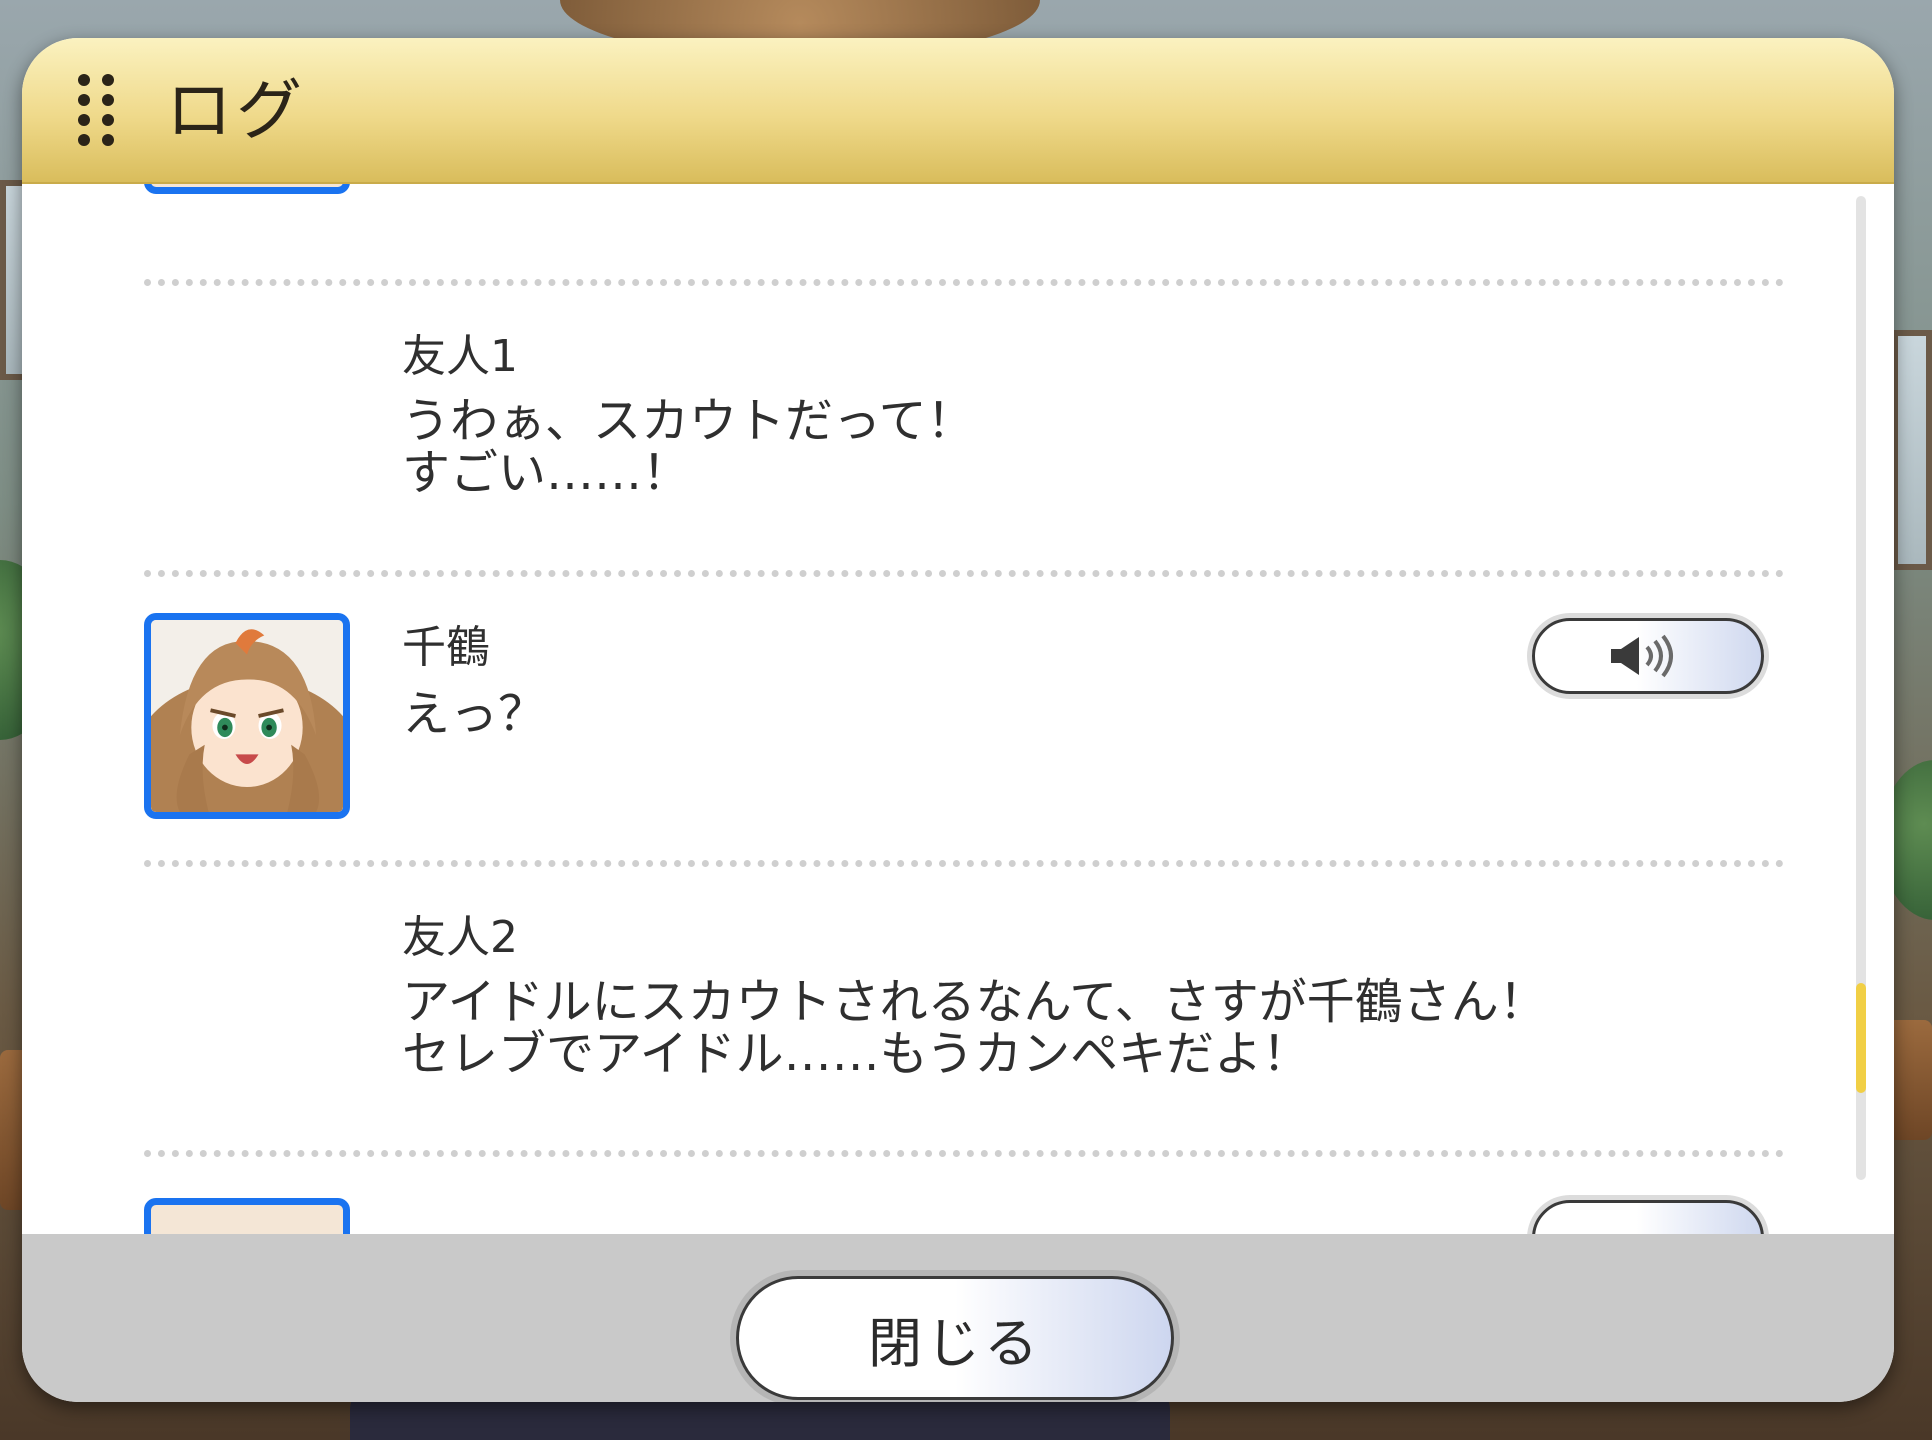 This screenshot has width=1932, height=1440. I want to click on voice-replay-button, so click(1648, 656).